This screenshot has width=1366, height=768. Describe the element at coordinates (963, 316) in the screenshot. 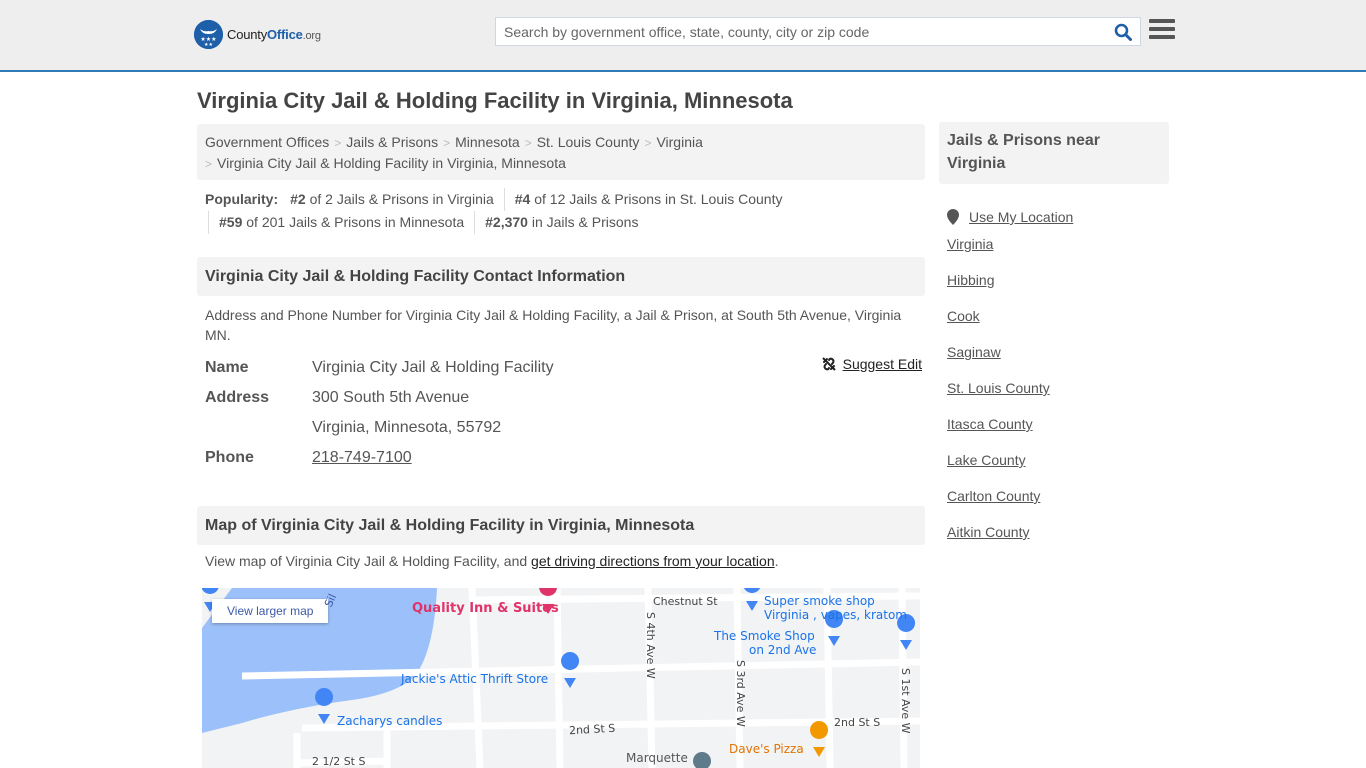

I see `nearby-link-cook: Cook` at that location.